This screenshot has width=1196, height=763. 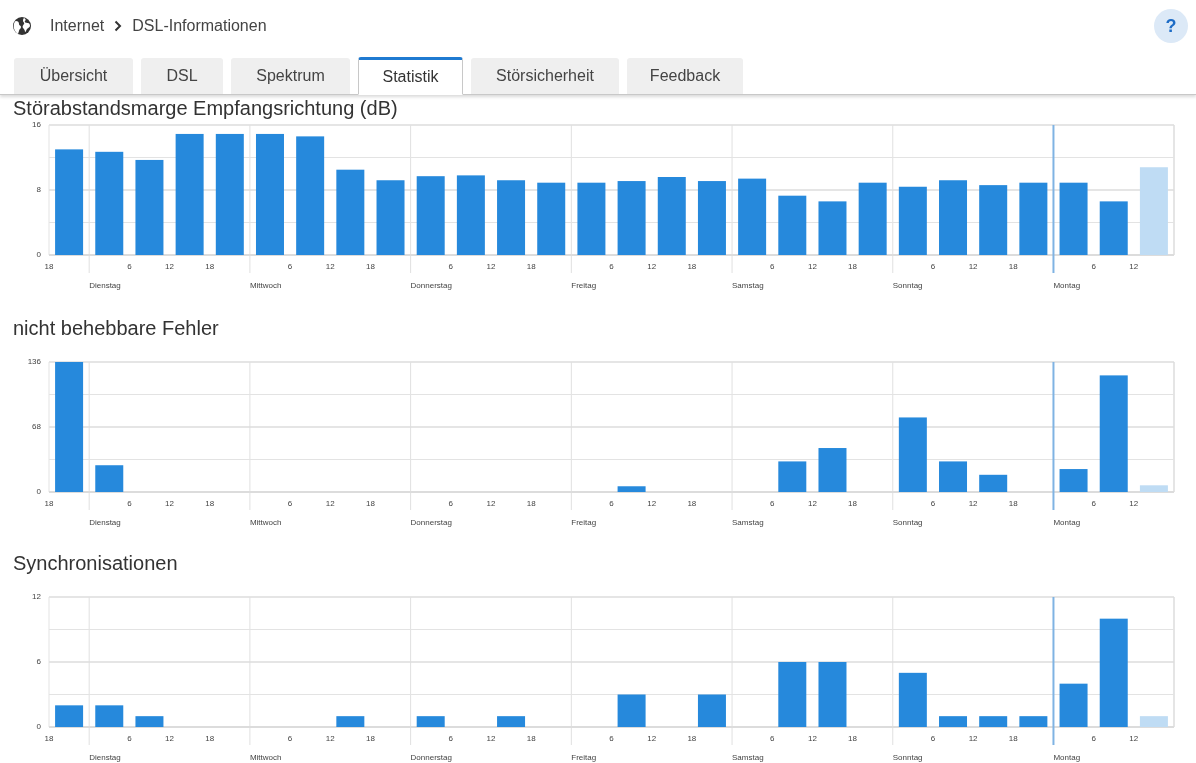 I want to click on axis-label: 8, so click(x=38, y=189).